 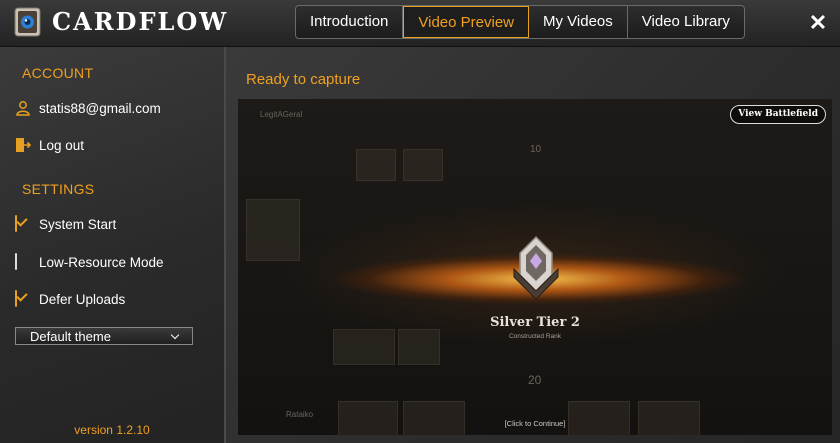 I want to click on theme-select: Default theme, so click(x=104, y=336).